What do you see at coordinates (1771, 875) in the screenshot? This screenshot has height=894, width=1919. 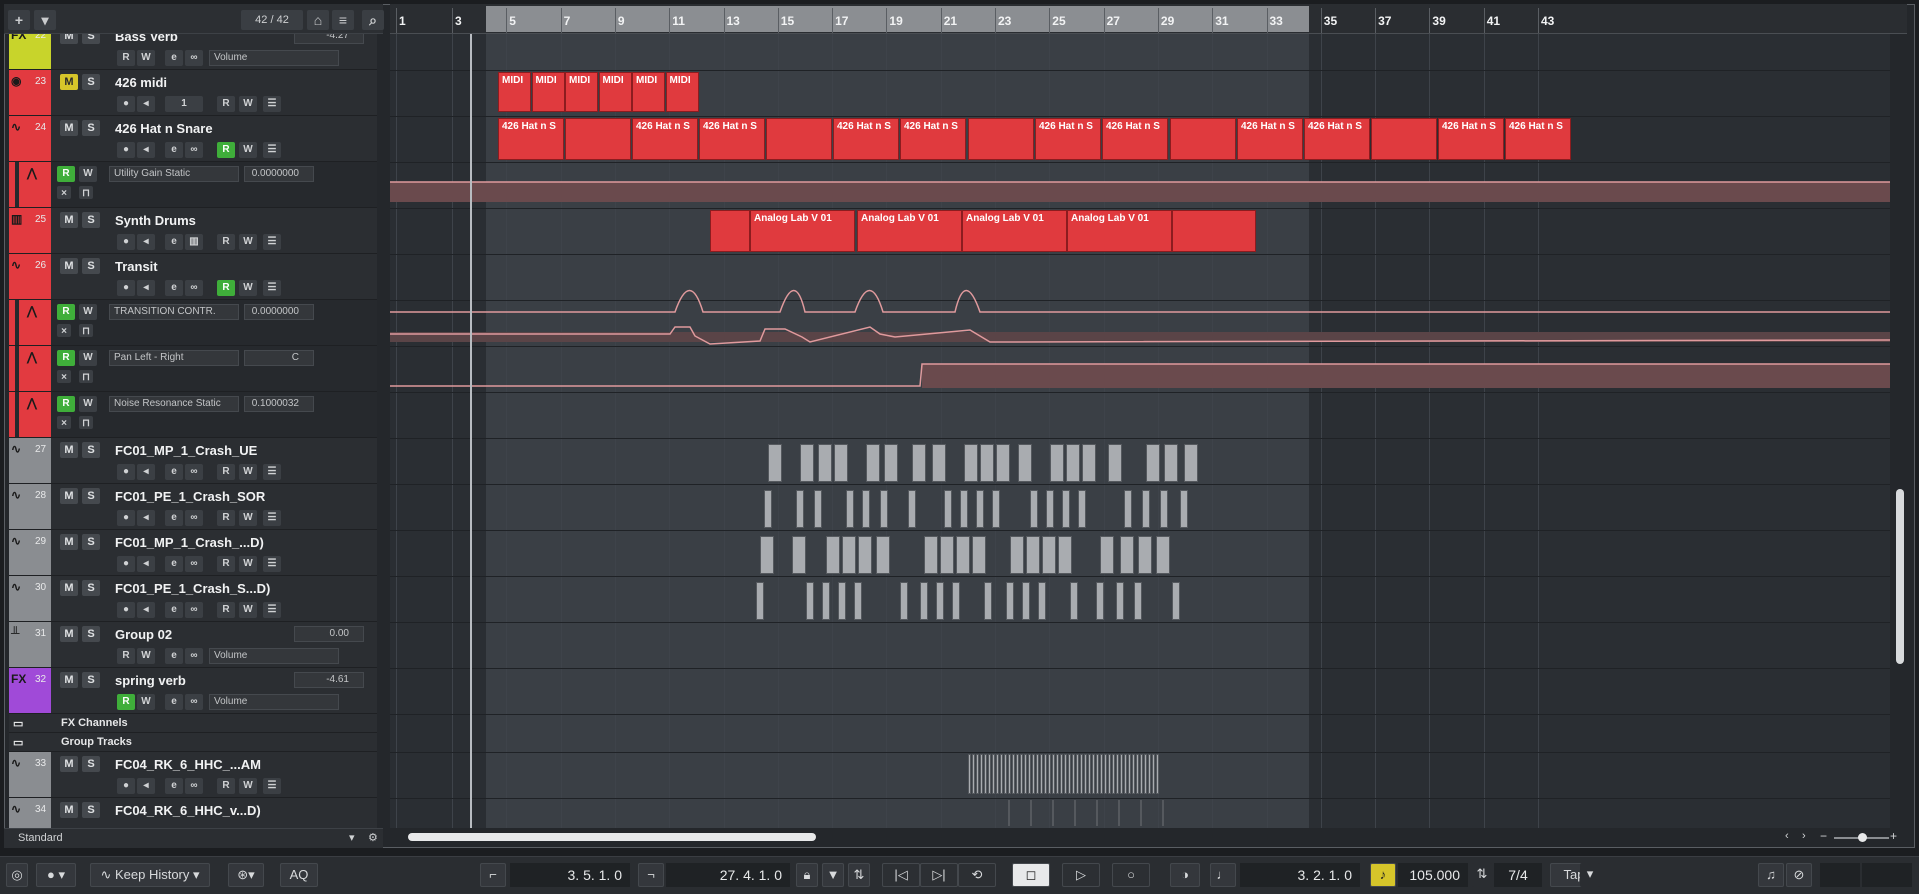 I see `metronome-click-icon: ♫` at bounding box center [1771, 875].